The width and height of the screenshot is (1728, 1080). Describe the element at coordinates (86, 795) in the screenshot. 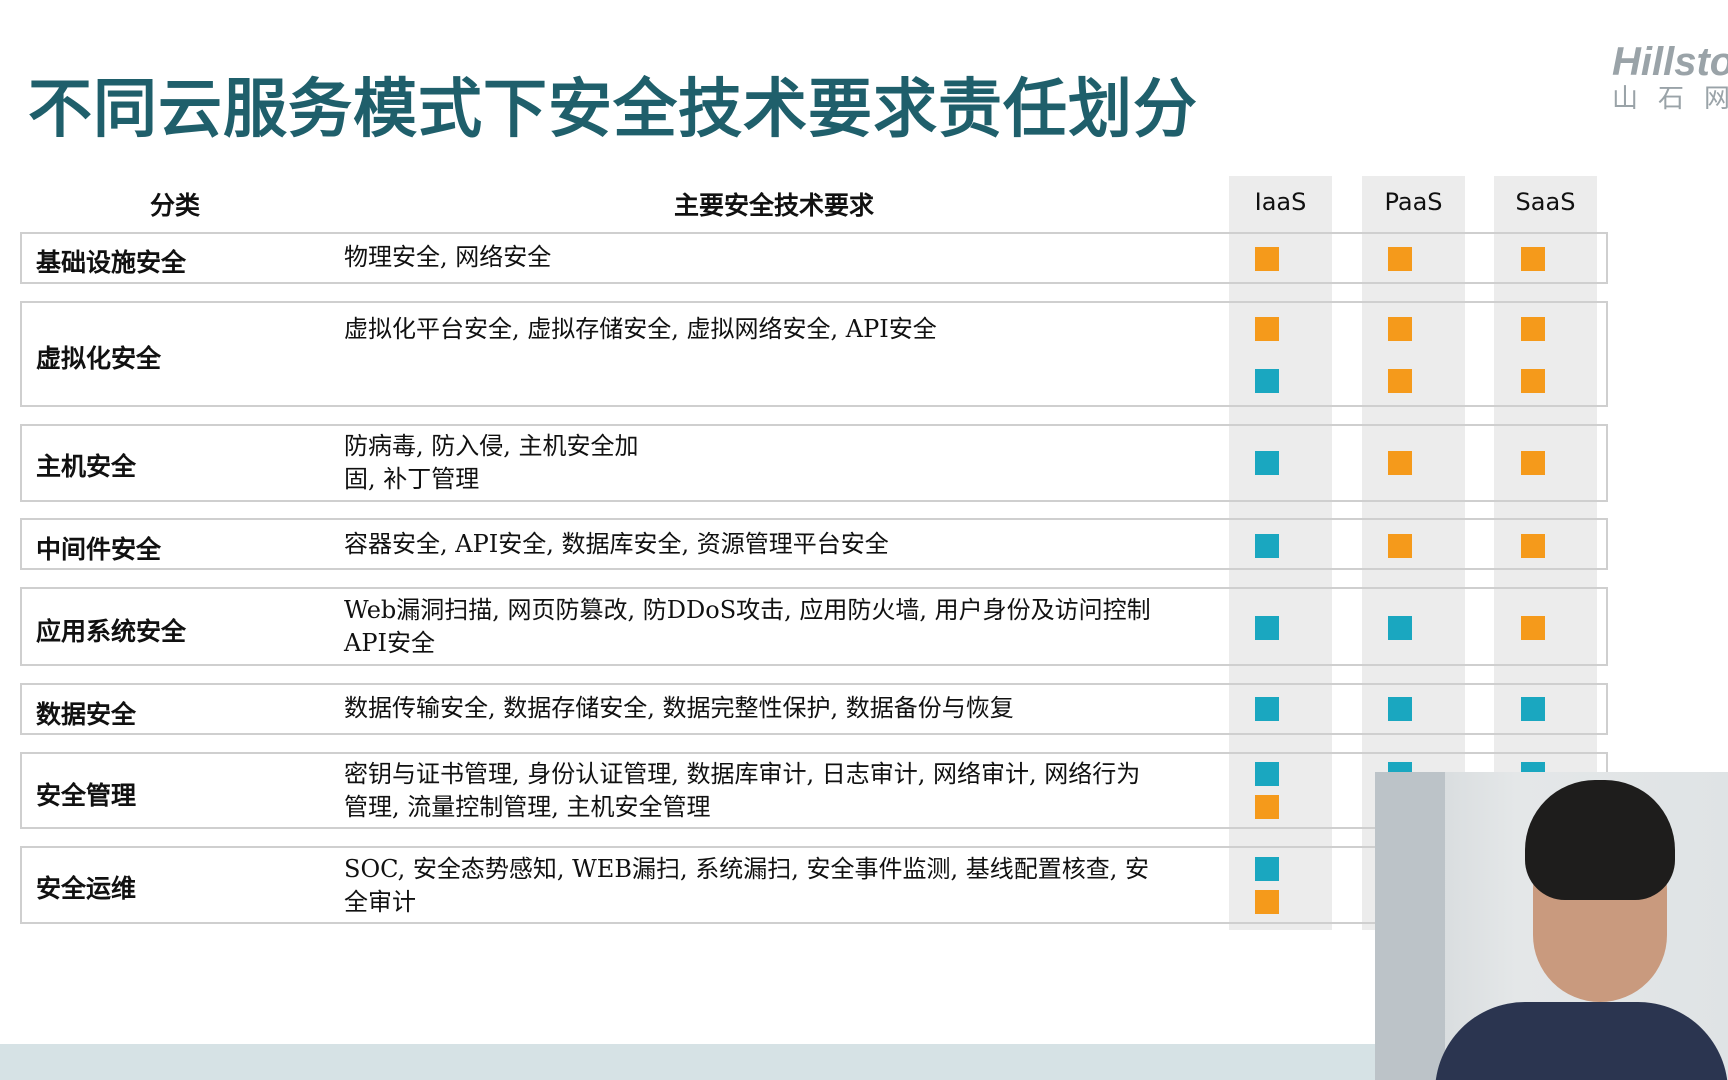

I see `row-category: 安全管理` at that location.